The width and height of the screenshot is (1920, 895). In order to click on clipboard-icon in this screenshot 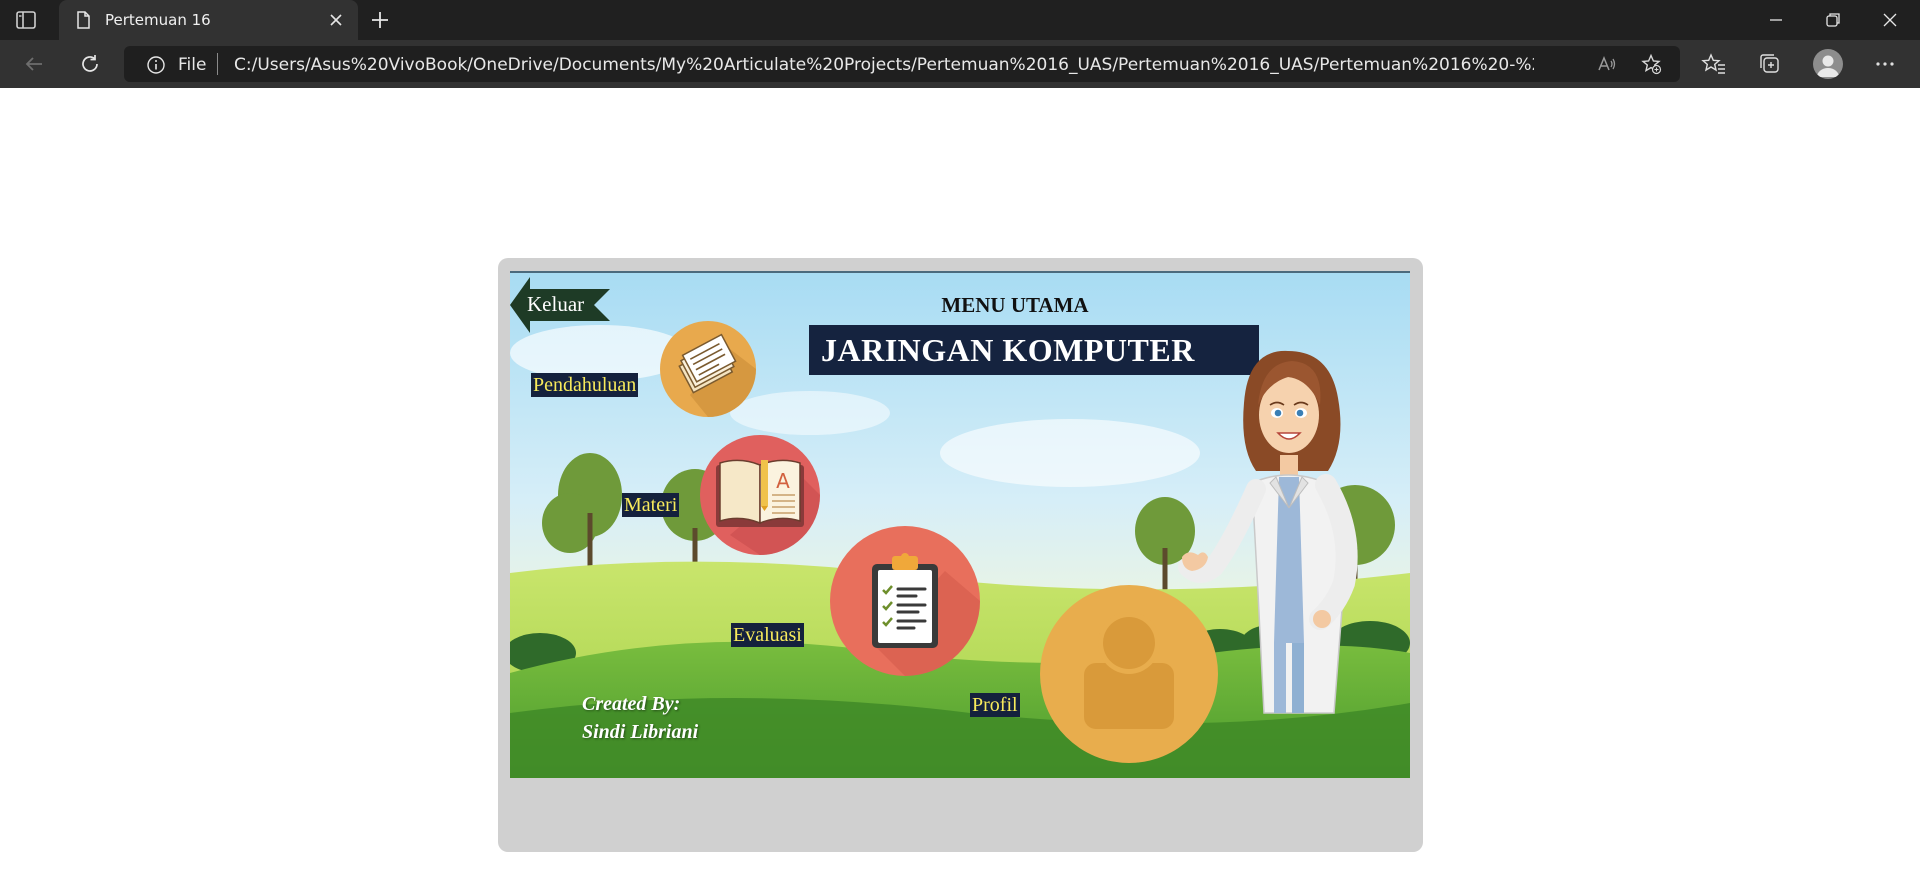, I will do `click(926, 614)`.